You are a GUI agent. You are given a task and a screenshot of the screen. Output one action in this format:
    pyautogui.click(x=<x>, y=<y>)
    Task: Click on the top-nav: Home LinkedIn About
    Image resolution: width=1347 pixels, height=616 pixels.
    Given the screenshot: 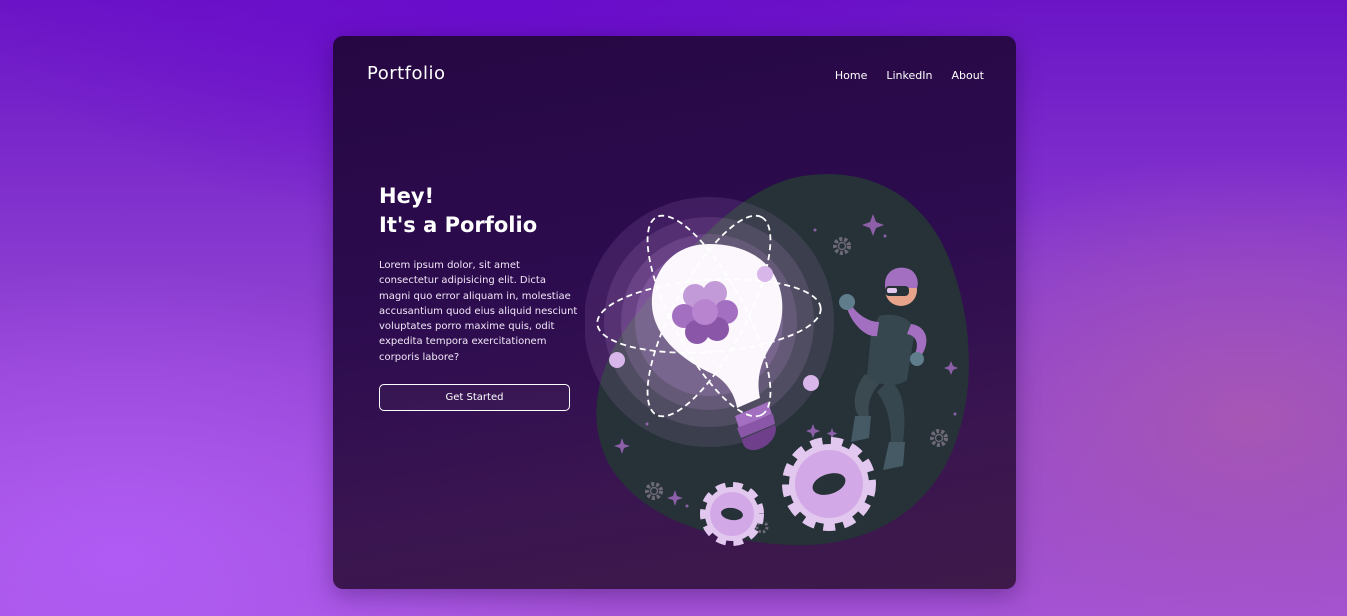 What is the action you would take?
    pyautogui.click(x=909, y=75)
    